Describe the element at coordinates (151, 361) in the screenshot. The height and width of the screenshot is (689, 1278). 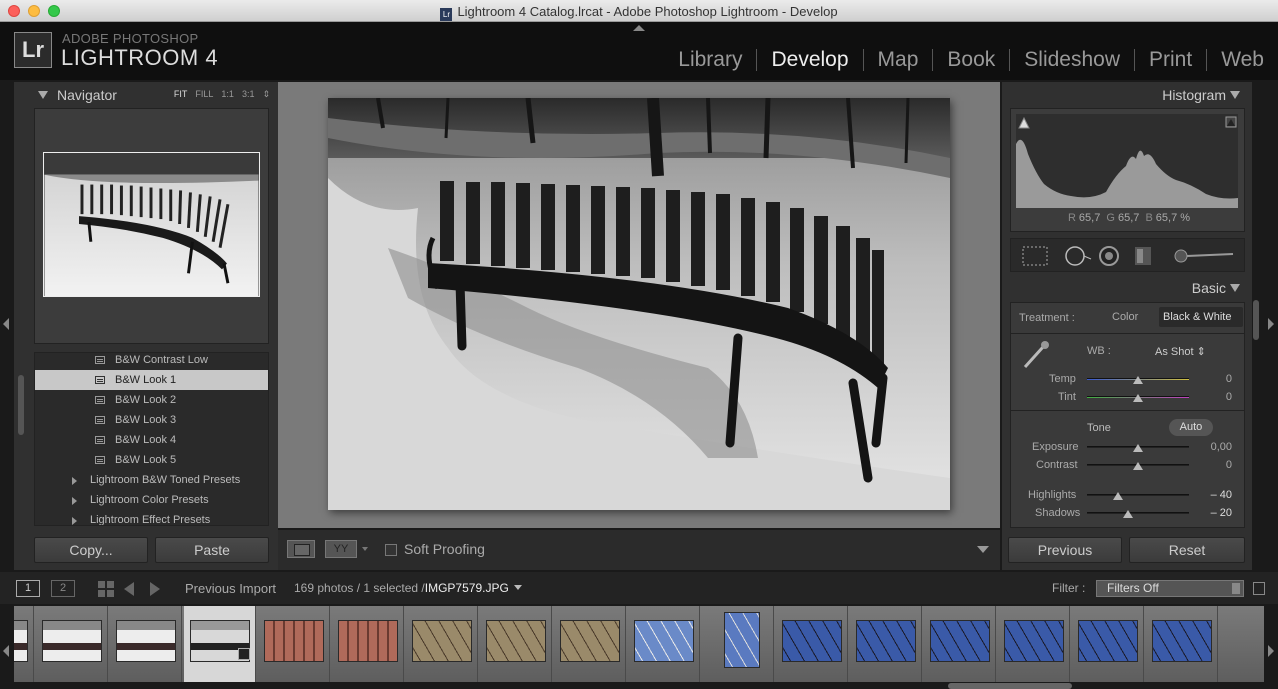
I see `preset-item: B&W Contrast Low` at that location.